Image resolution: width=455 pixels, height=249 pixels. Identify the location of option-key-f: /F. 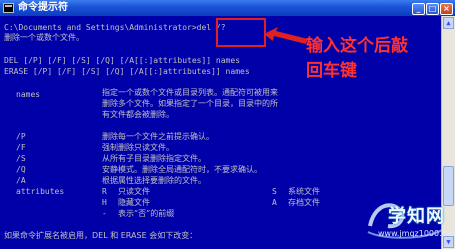
(21, 147).